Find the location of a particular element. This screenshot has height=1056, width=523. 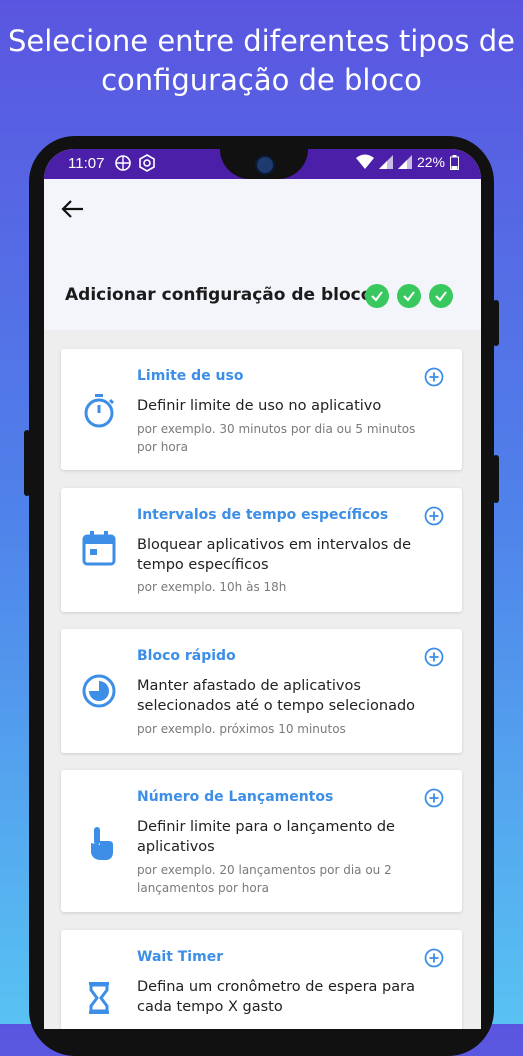

card-example-line: lançamentos por hora is located at coordinates (203, 888).